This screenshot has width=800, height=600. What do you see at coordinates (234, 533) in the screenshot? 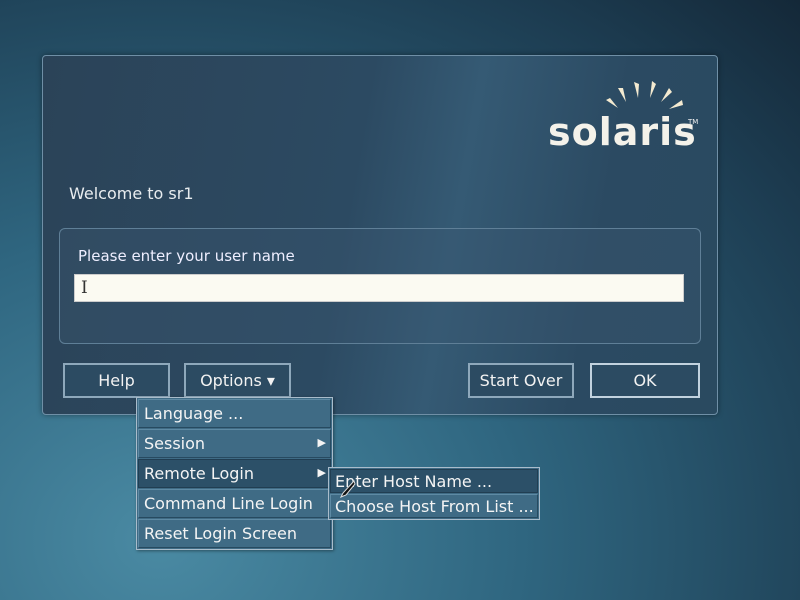
I see `menu-item-reset-login-screen: Reset Login Screen` at bounding box center [234, 533].